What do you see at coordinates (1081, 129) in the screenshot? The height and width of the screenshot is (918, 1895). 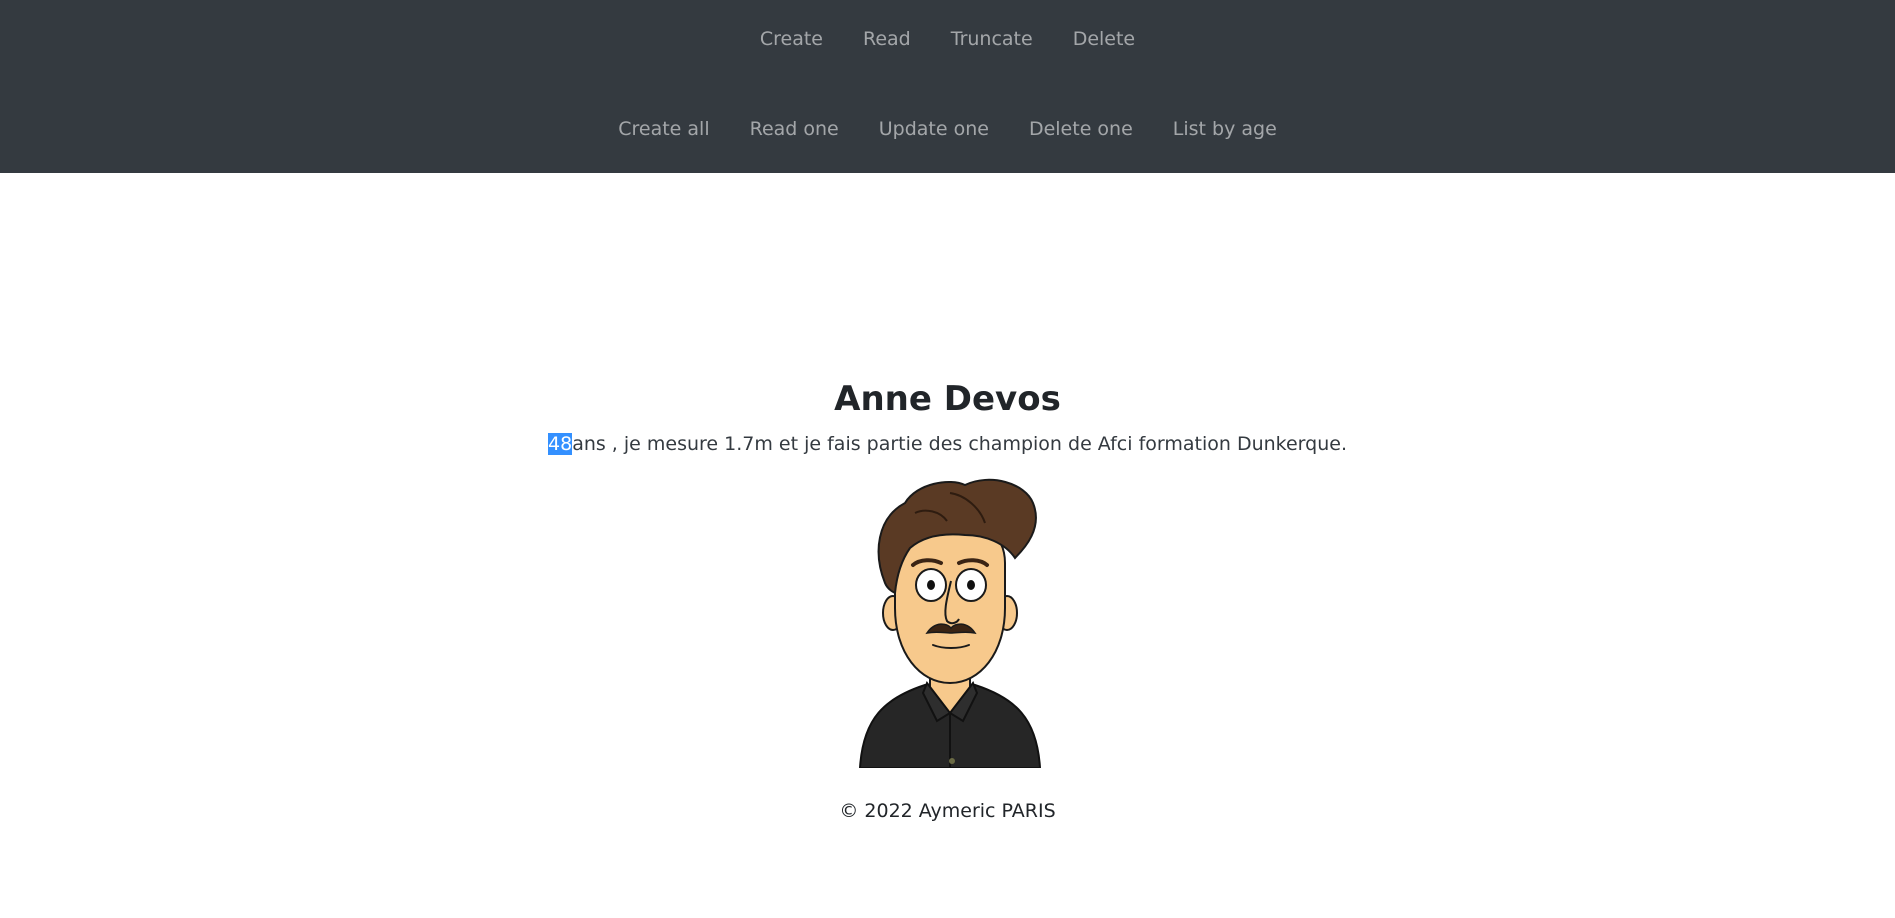 I see `nav-link-delete-one: Delete one` at bounding box center [1081, 129].